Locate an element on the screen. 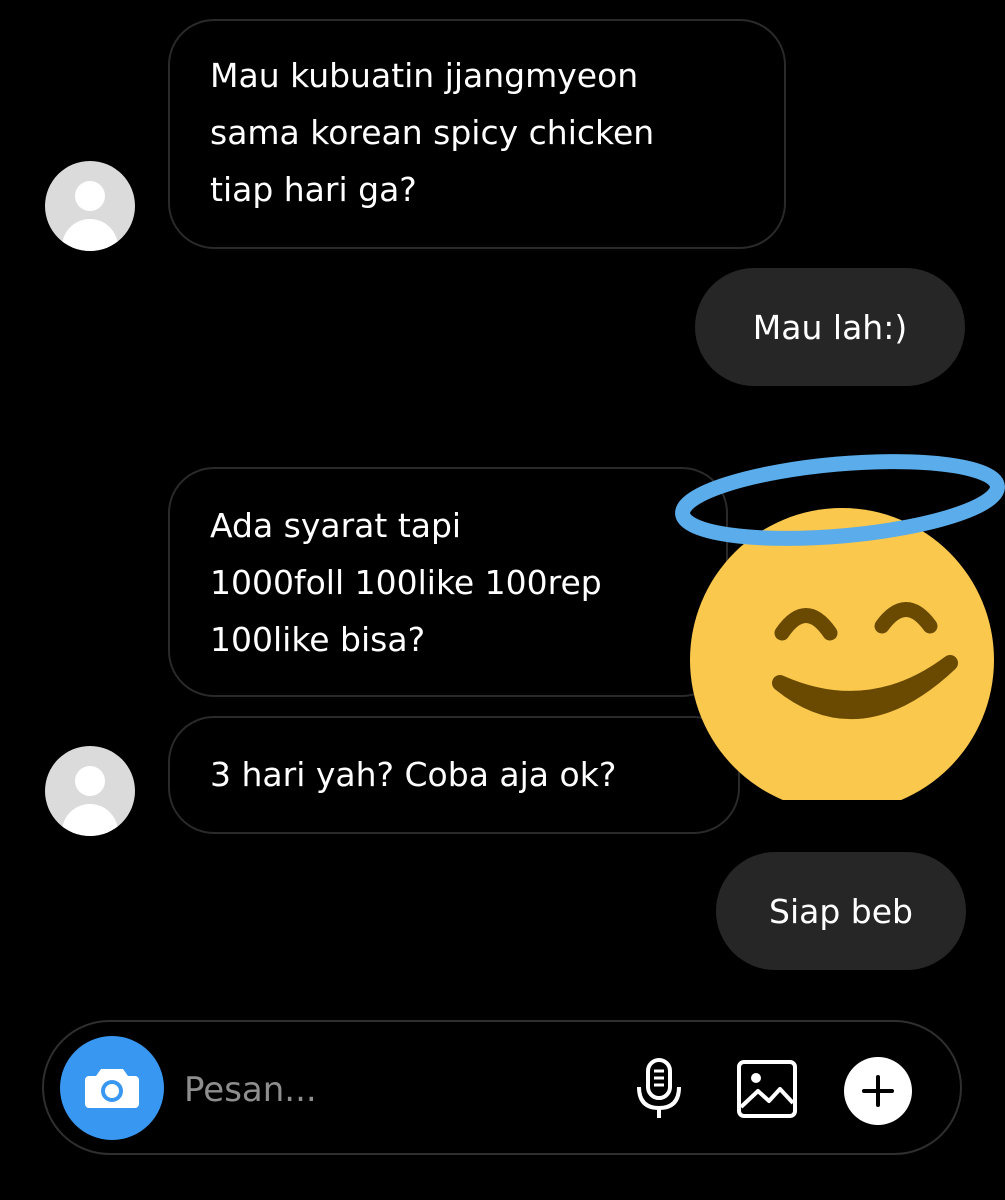 Image resolution: width=1005 pixels, height=1200 pixels. camera-button is located at coordinates (112, 1088).